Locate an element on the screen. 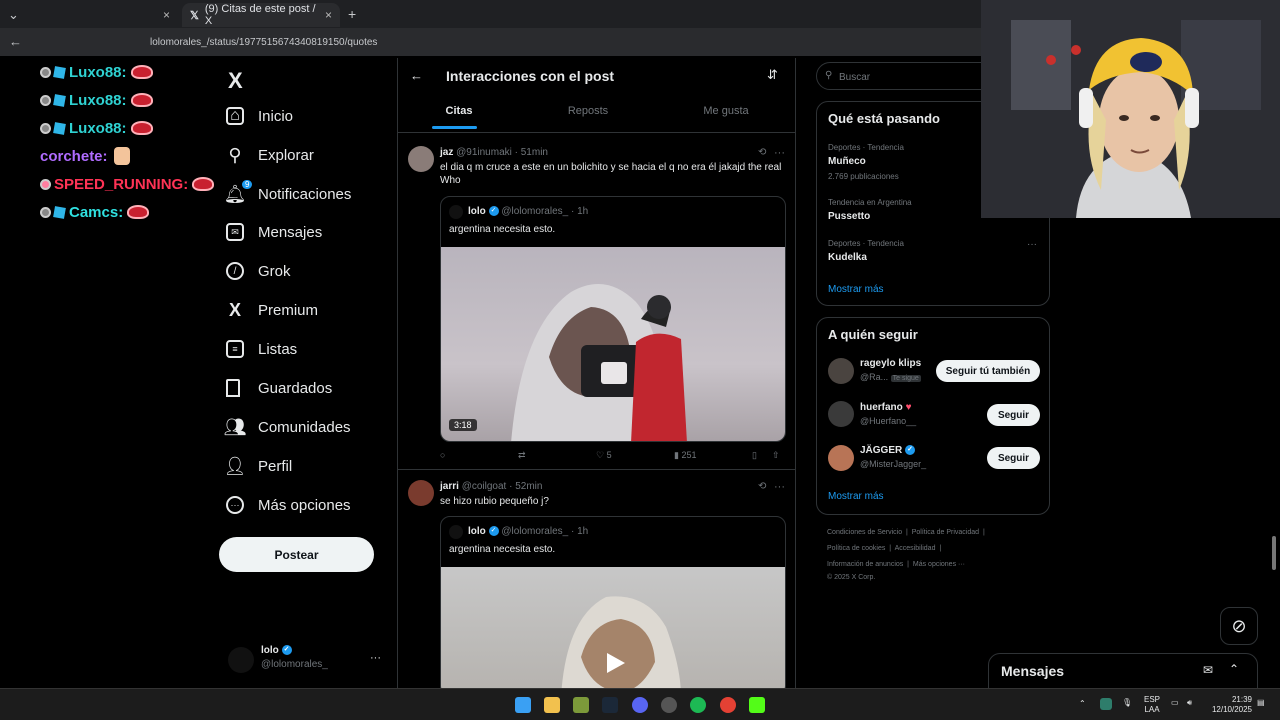  steam-icon is located at coordinates (610, 705).